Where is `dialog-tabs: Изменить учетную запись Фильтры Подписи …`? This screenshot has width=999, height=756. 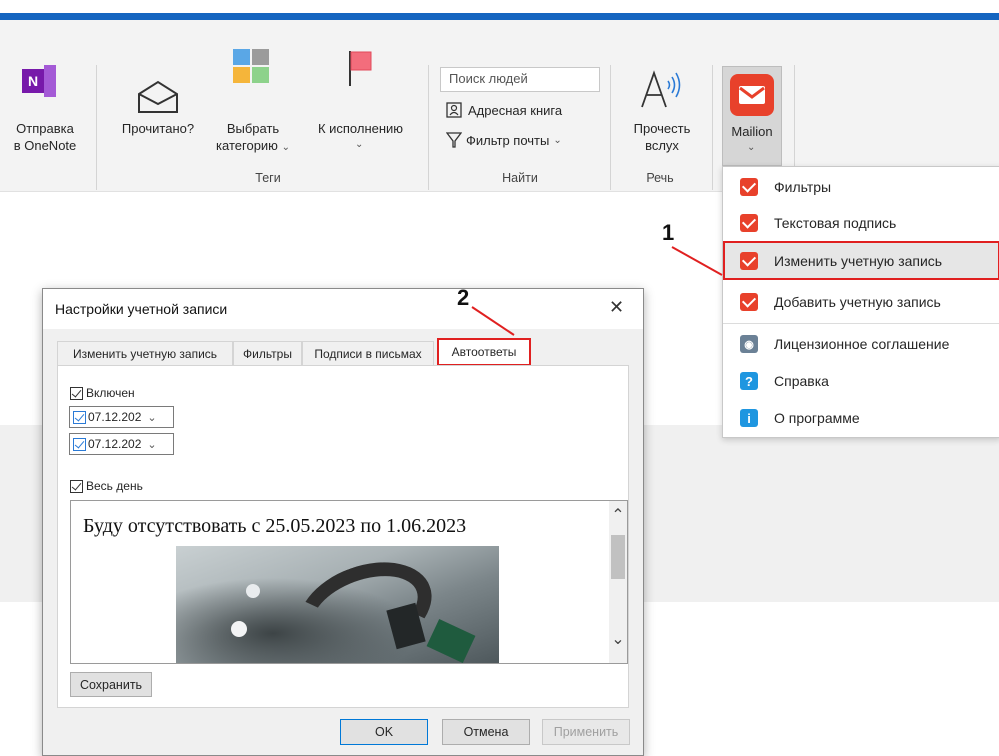
dialog-tabs: Изменить учетную запись Фильтры Подписи … is located at coordinates (317, 352).